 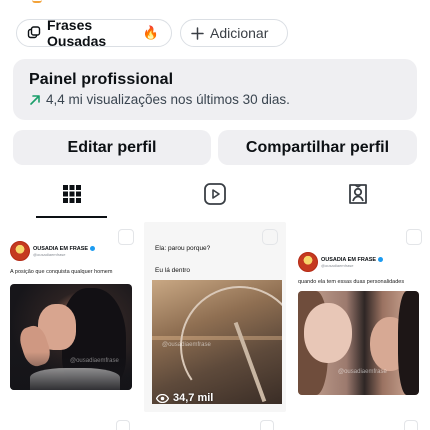 I want to click on plus-icon, so click(x=197, y=33).